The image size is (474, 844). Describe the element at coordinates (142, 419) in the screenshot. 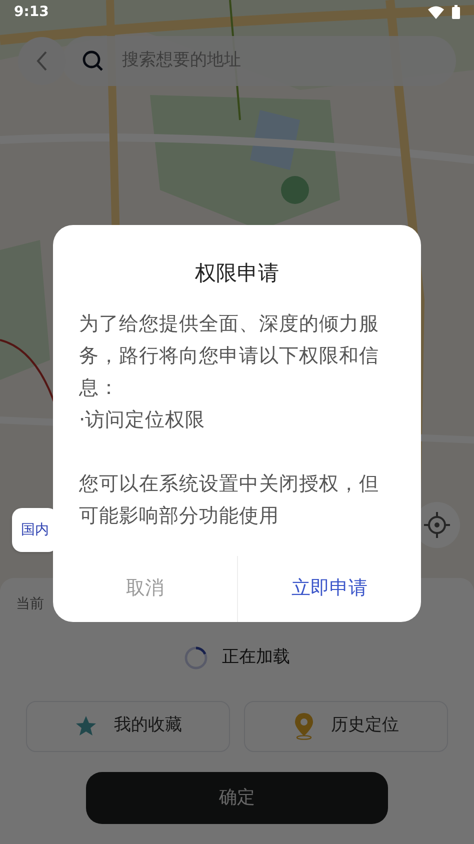

I see `dialog-text: ·访问定位权限` at that location.